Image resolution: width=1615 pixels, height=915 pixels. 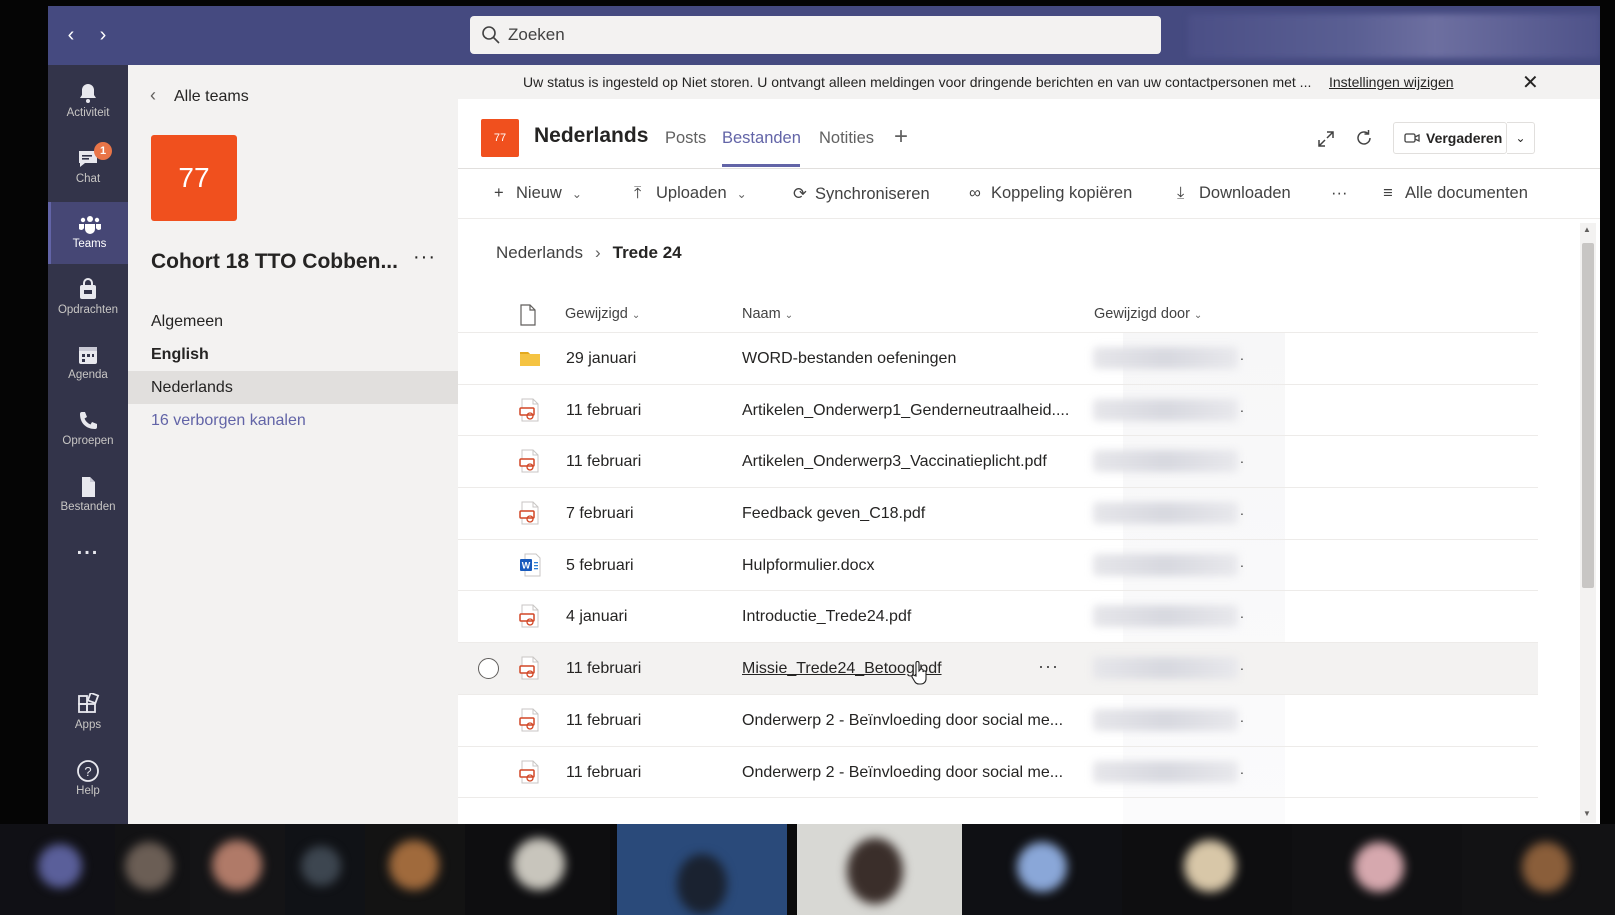 I want to click on word-file-icon: W, so click(x=530, y=565).